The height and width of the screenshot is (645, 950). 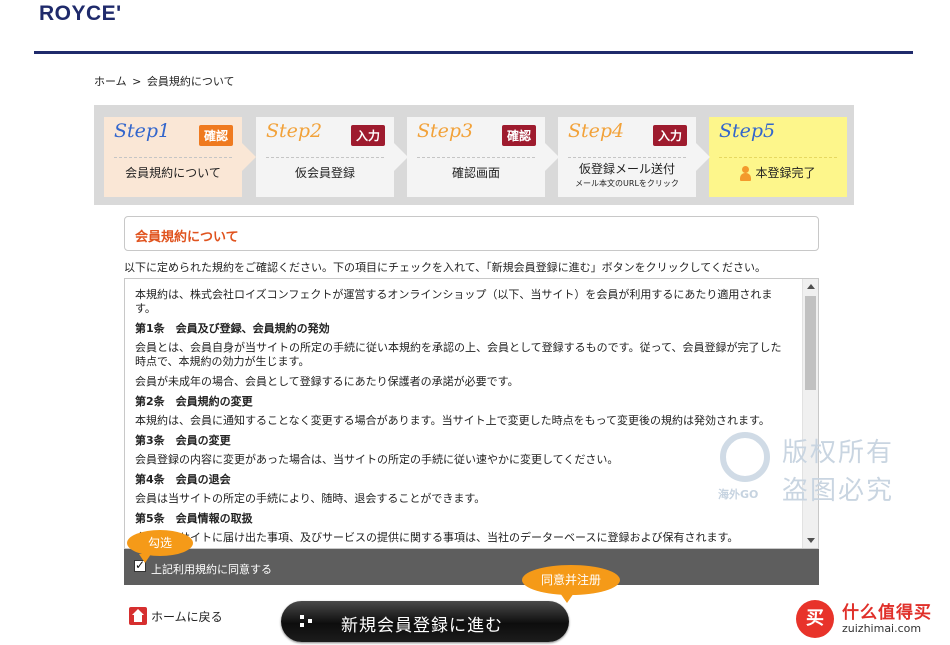 I want to click on step-2-label: 仮会員登録, so click(x=324, y=173).